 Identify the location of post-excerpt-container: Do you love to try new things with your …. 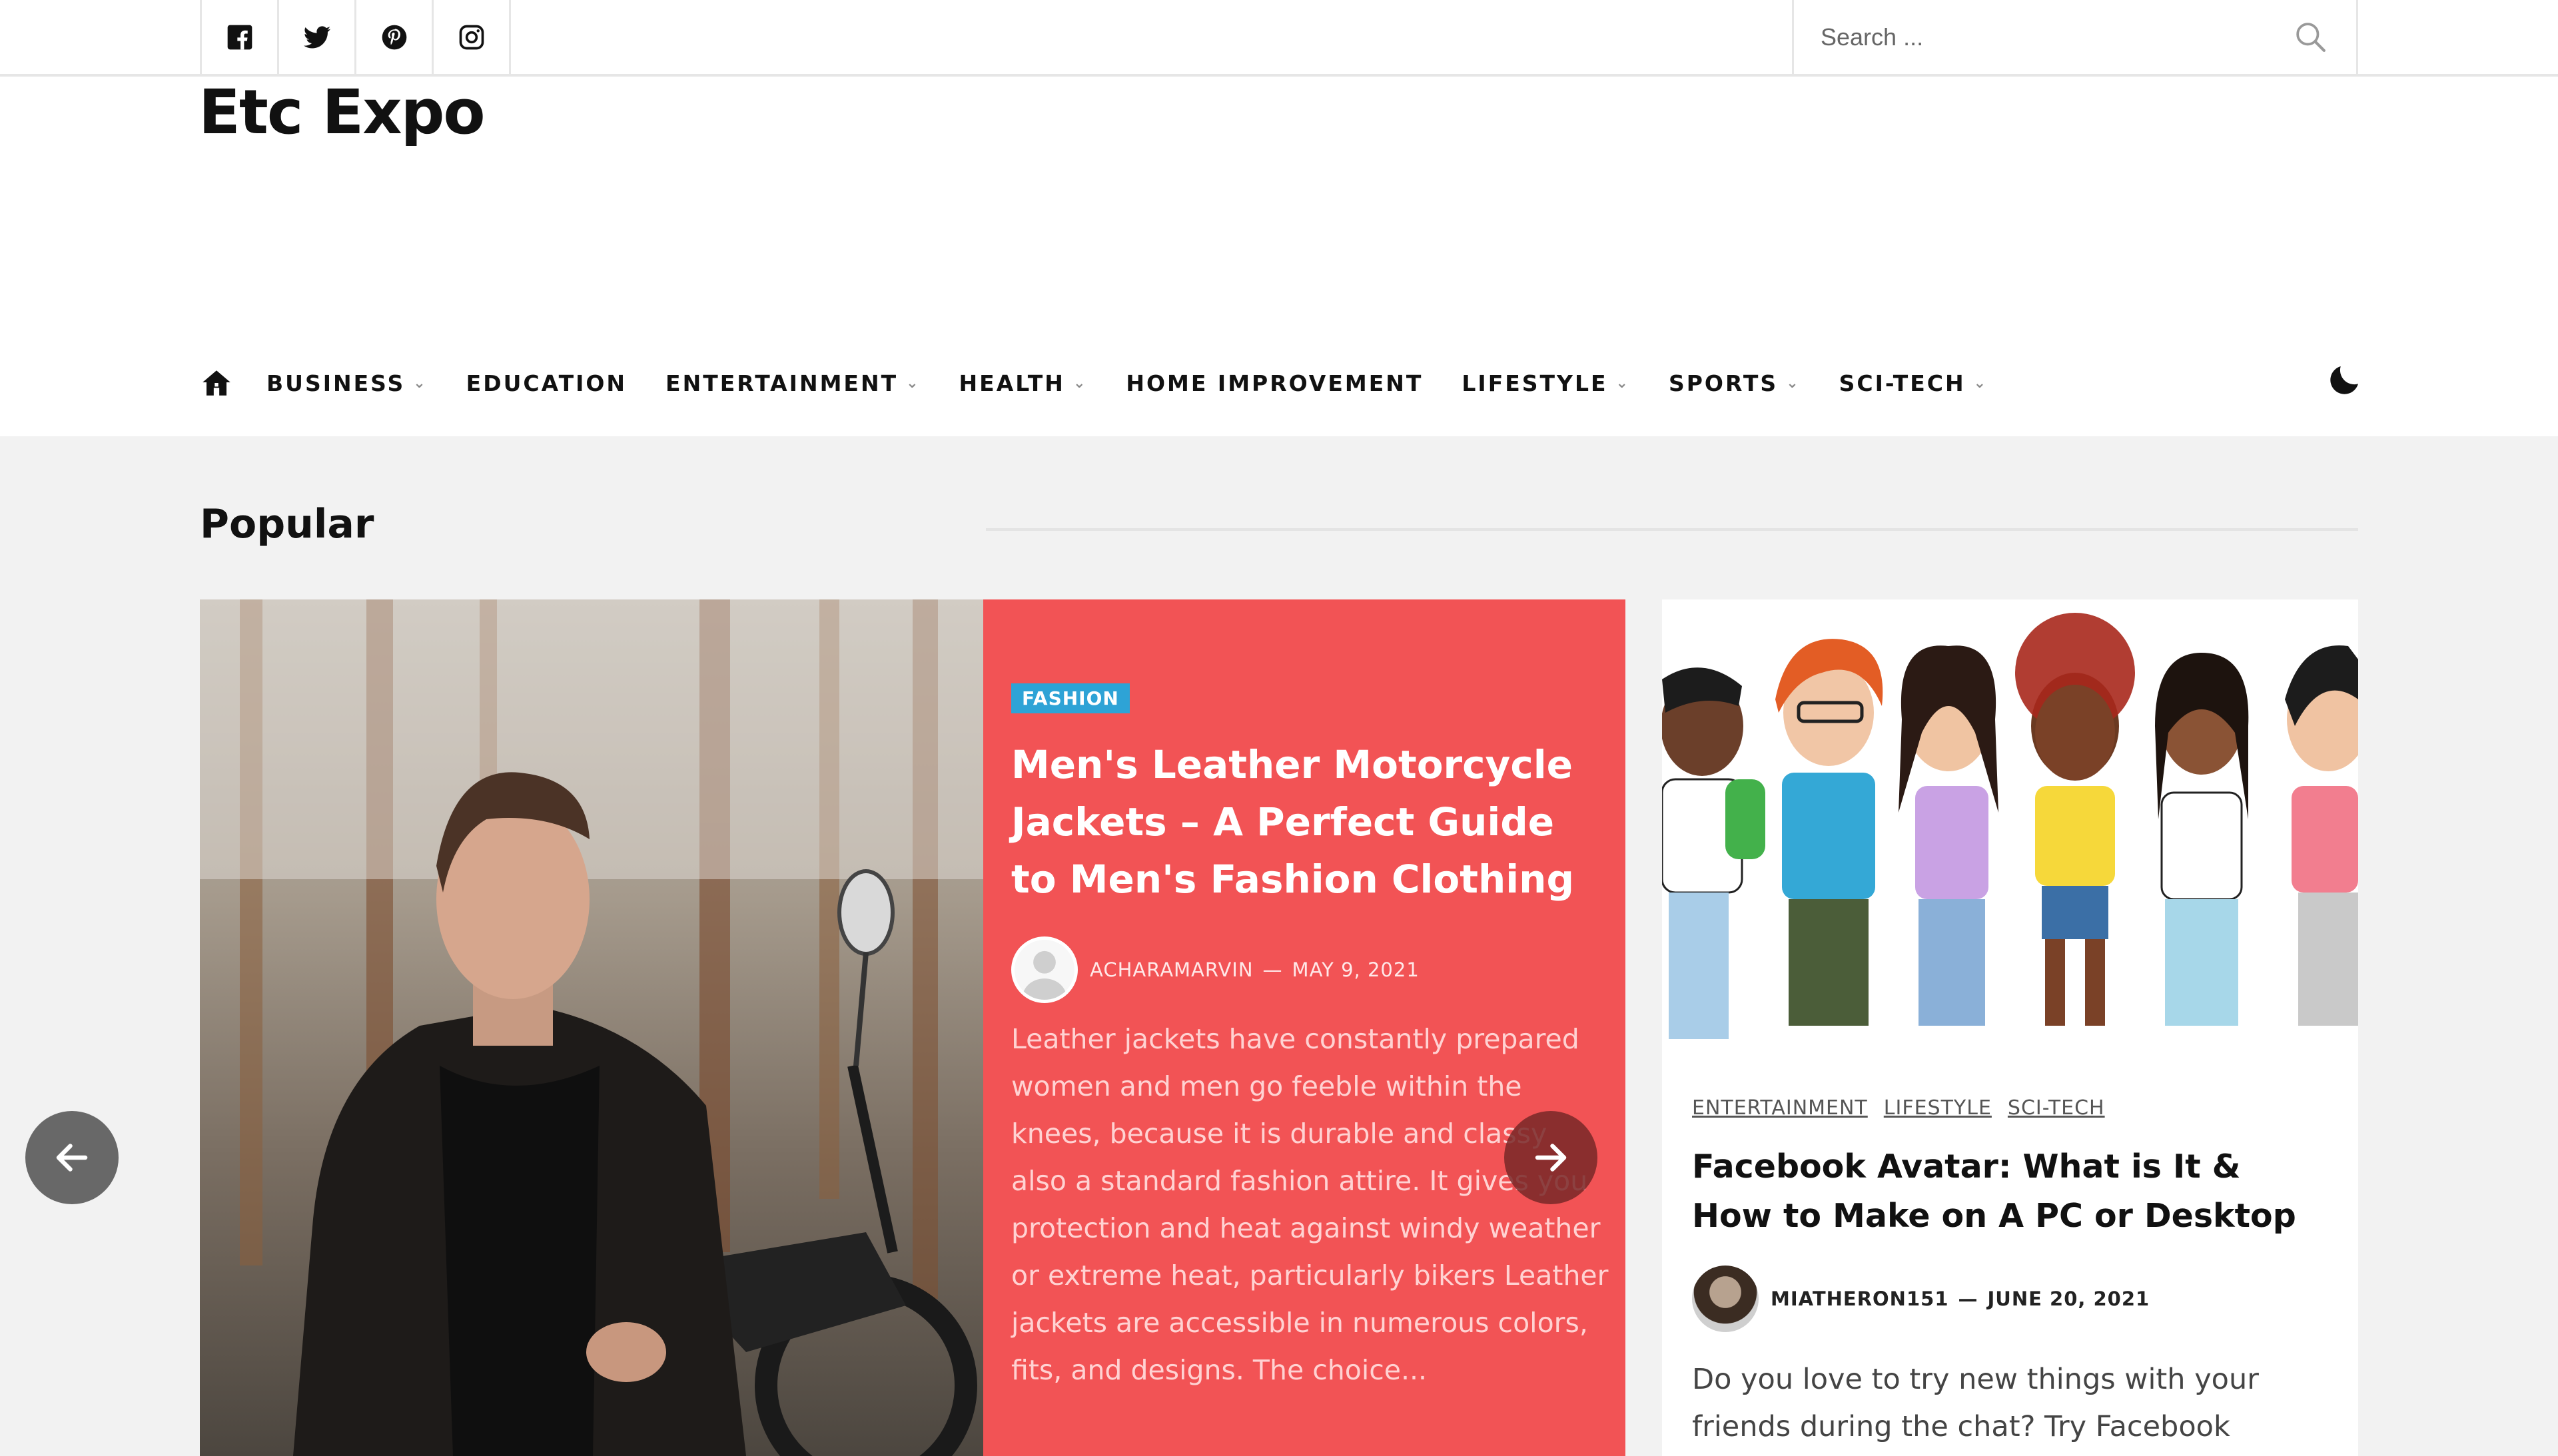
(2012, 1379).